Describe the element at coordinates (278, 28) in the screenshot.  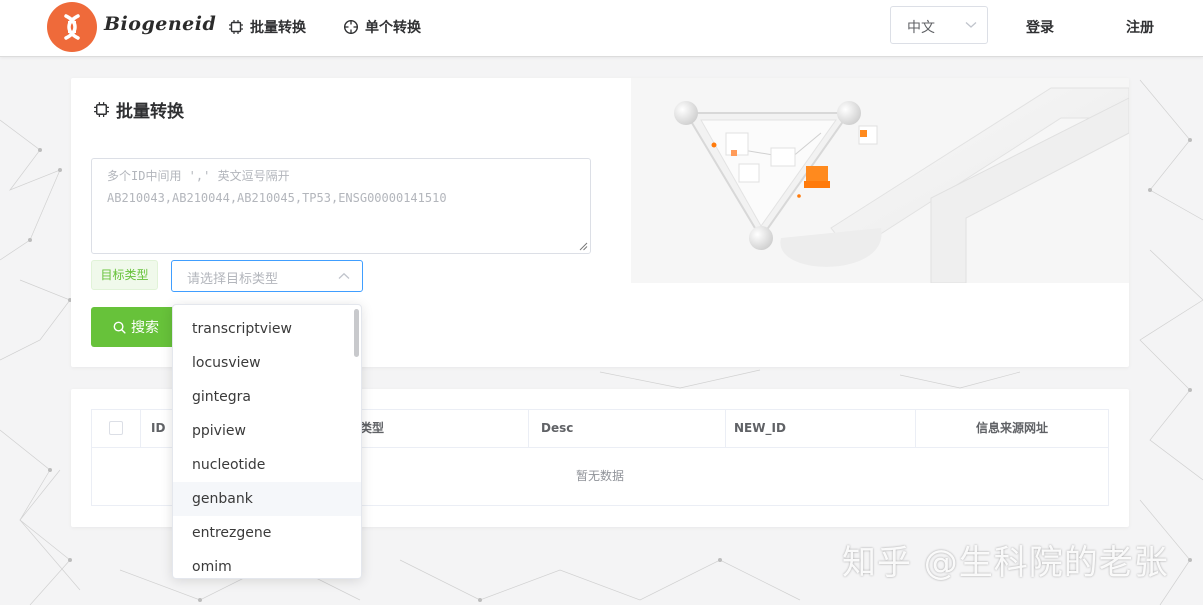
I see `nav-batch-label: 批量转换` at that location.